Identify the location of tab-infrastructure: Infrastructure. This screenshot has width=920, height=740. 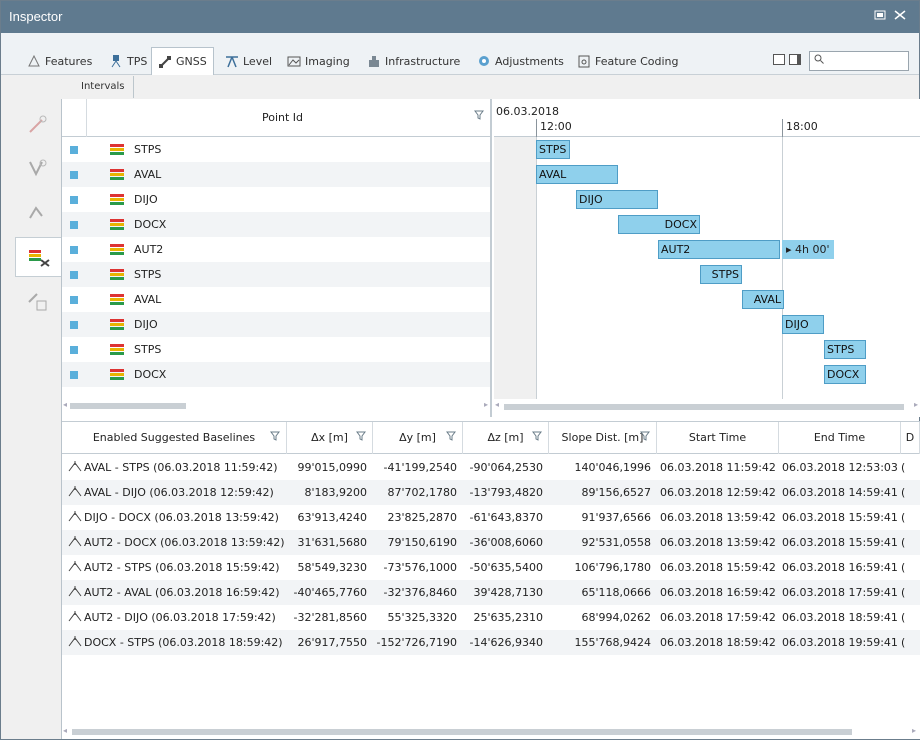
(413, 61).